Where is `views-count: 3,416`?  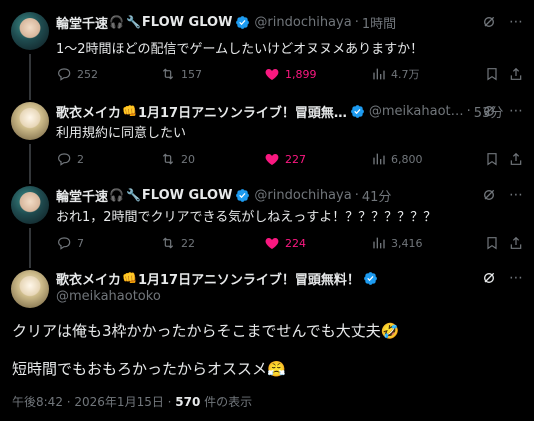
views-count: 3,416 is located at coordinates (407, 243).